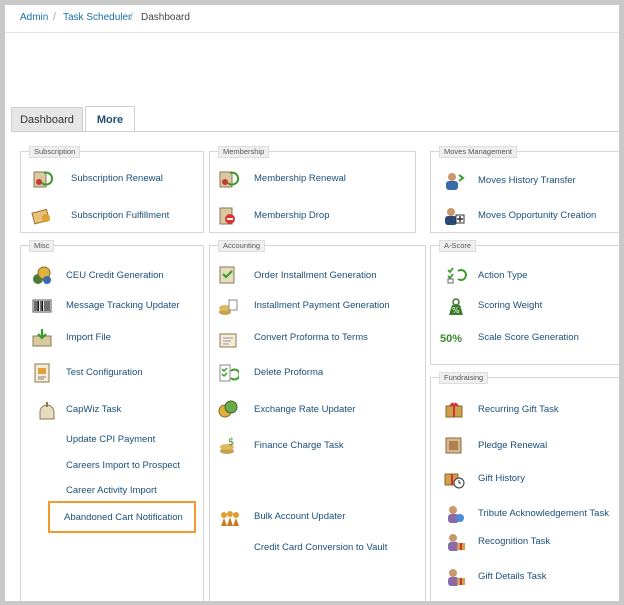 This screenshot has height=605, width=624. What do you see at coordinates (42, 338) in the screenshot?
I see `import-file-icon` at bounding box center [42, 338].